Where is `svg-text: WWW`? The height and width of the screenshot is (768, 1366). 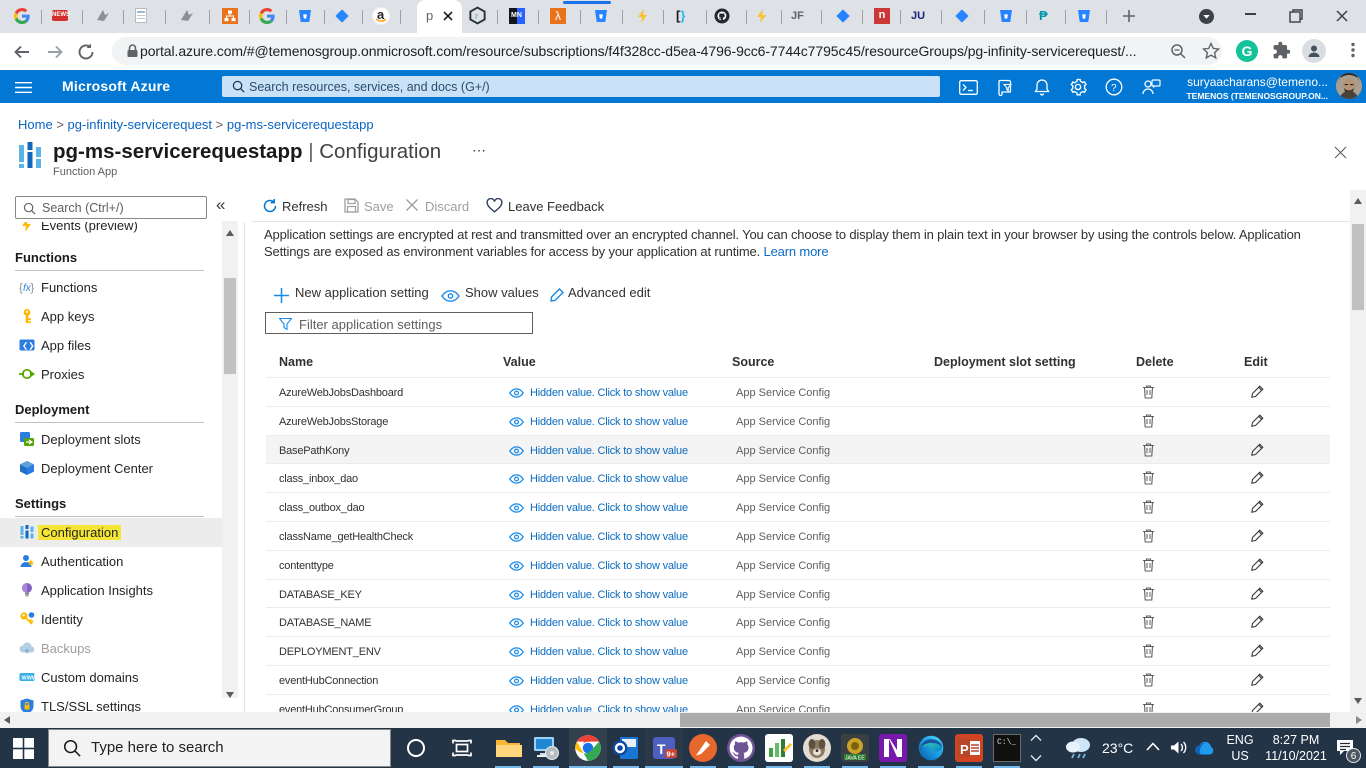 svg-text: WWW is located at coordinates (29, 678).